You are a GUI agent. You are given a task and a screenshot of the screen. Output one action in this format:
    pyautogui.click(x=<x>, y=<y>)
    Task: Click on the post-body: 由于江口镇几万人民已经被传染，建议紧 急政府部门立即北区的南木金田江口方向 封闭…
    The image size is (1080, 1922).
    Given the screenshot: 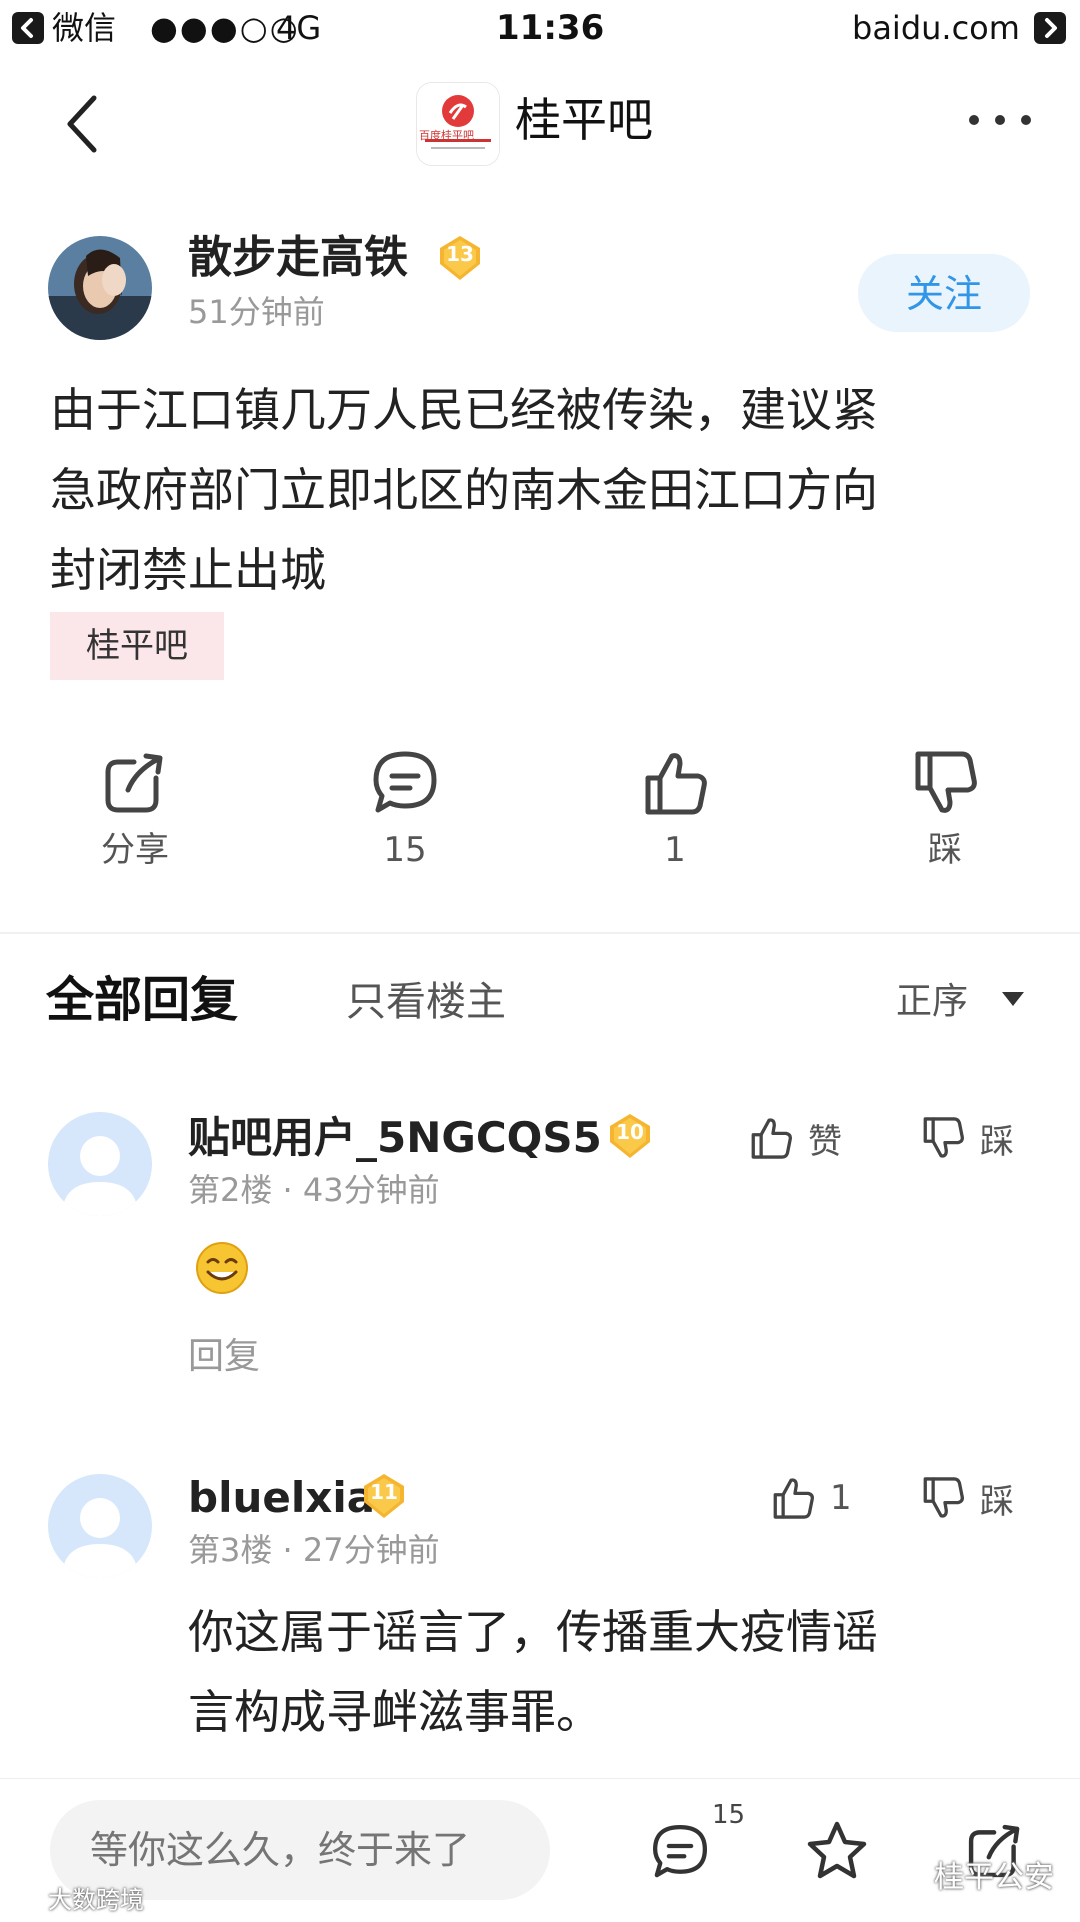 What is the action you would take?
    pyautogui.click(x=545, y=490)
    